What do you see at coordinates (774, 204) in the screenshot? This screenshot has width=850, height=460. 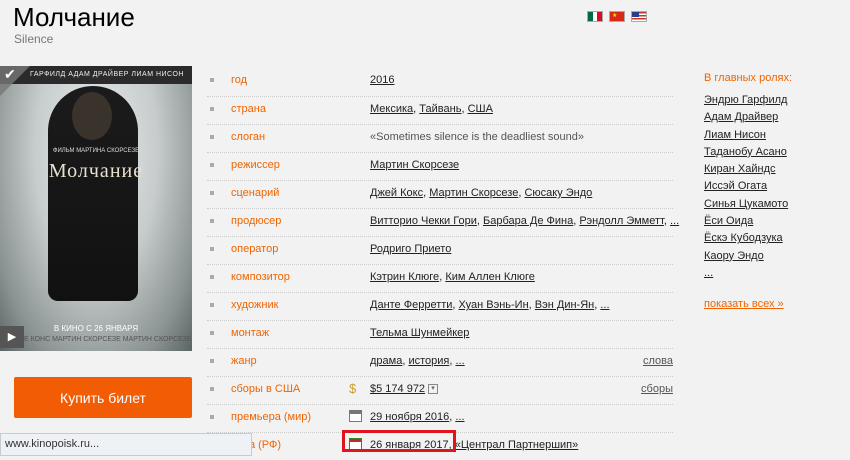 I see `actor-link: Синья Цукамото` at bounding box center [774, 204].